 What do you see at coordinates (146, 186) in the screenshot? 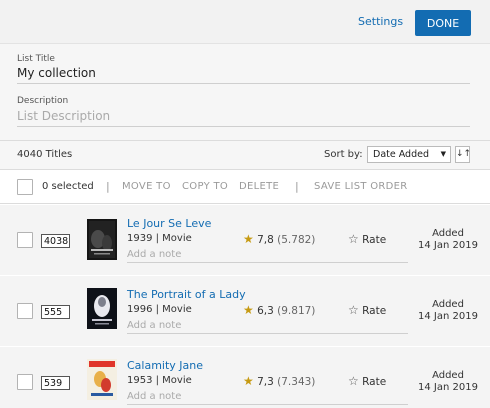
I see `move-to-button: MOVE TO` at bounding box center [146, 186].